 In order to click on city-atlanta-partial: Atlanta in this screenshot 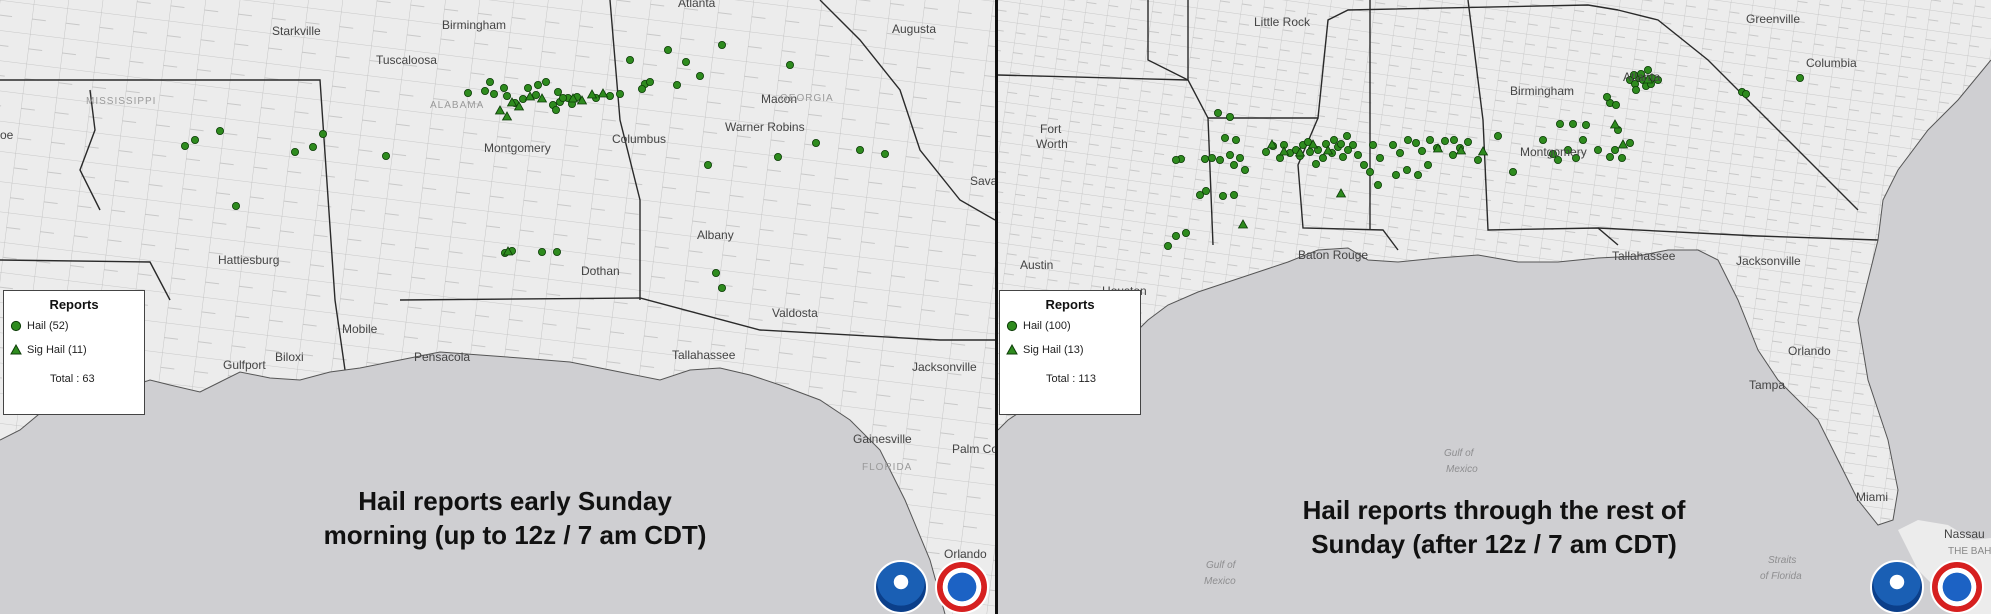, I will do `click(697, 5)`.